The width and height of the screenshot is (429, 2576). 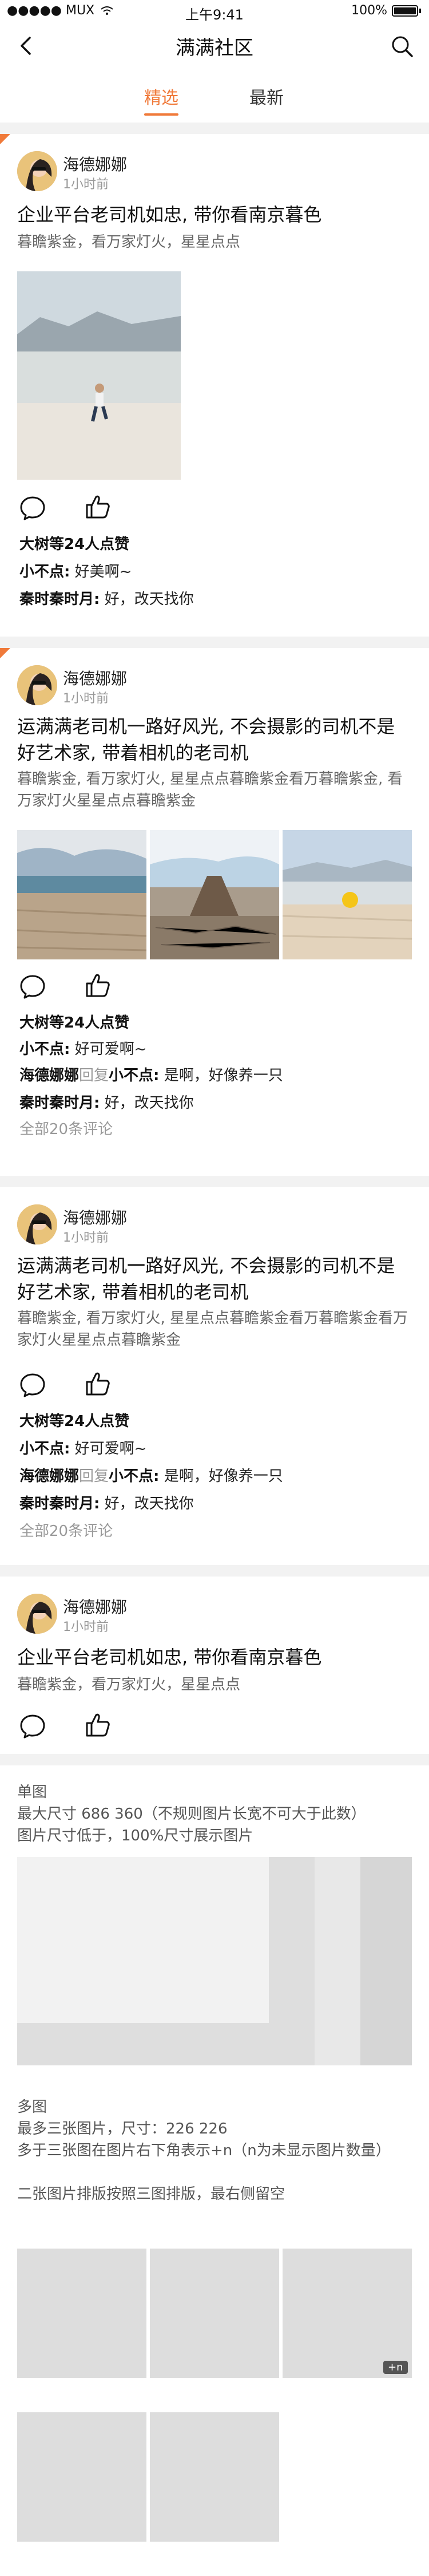 I want to click on battery-percent: 100%, so click(x=369, y=10).